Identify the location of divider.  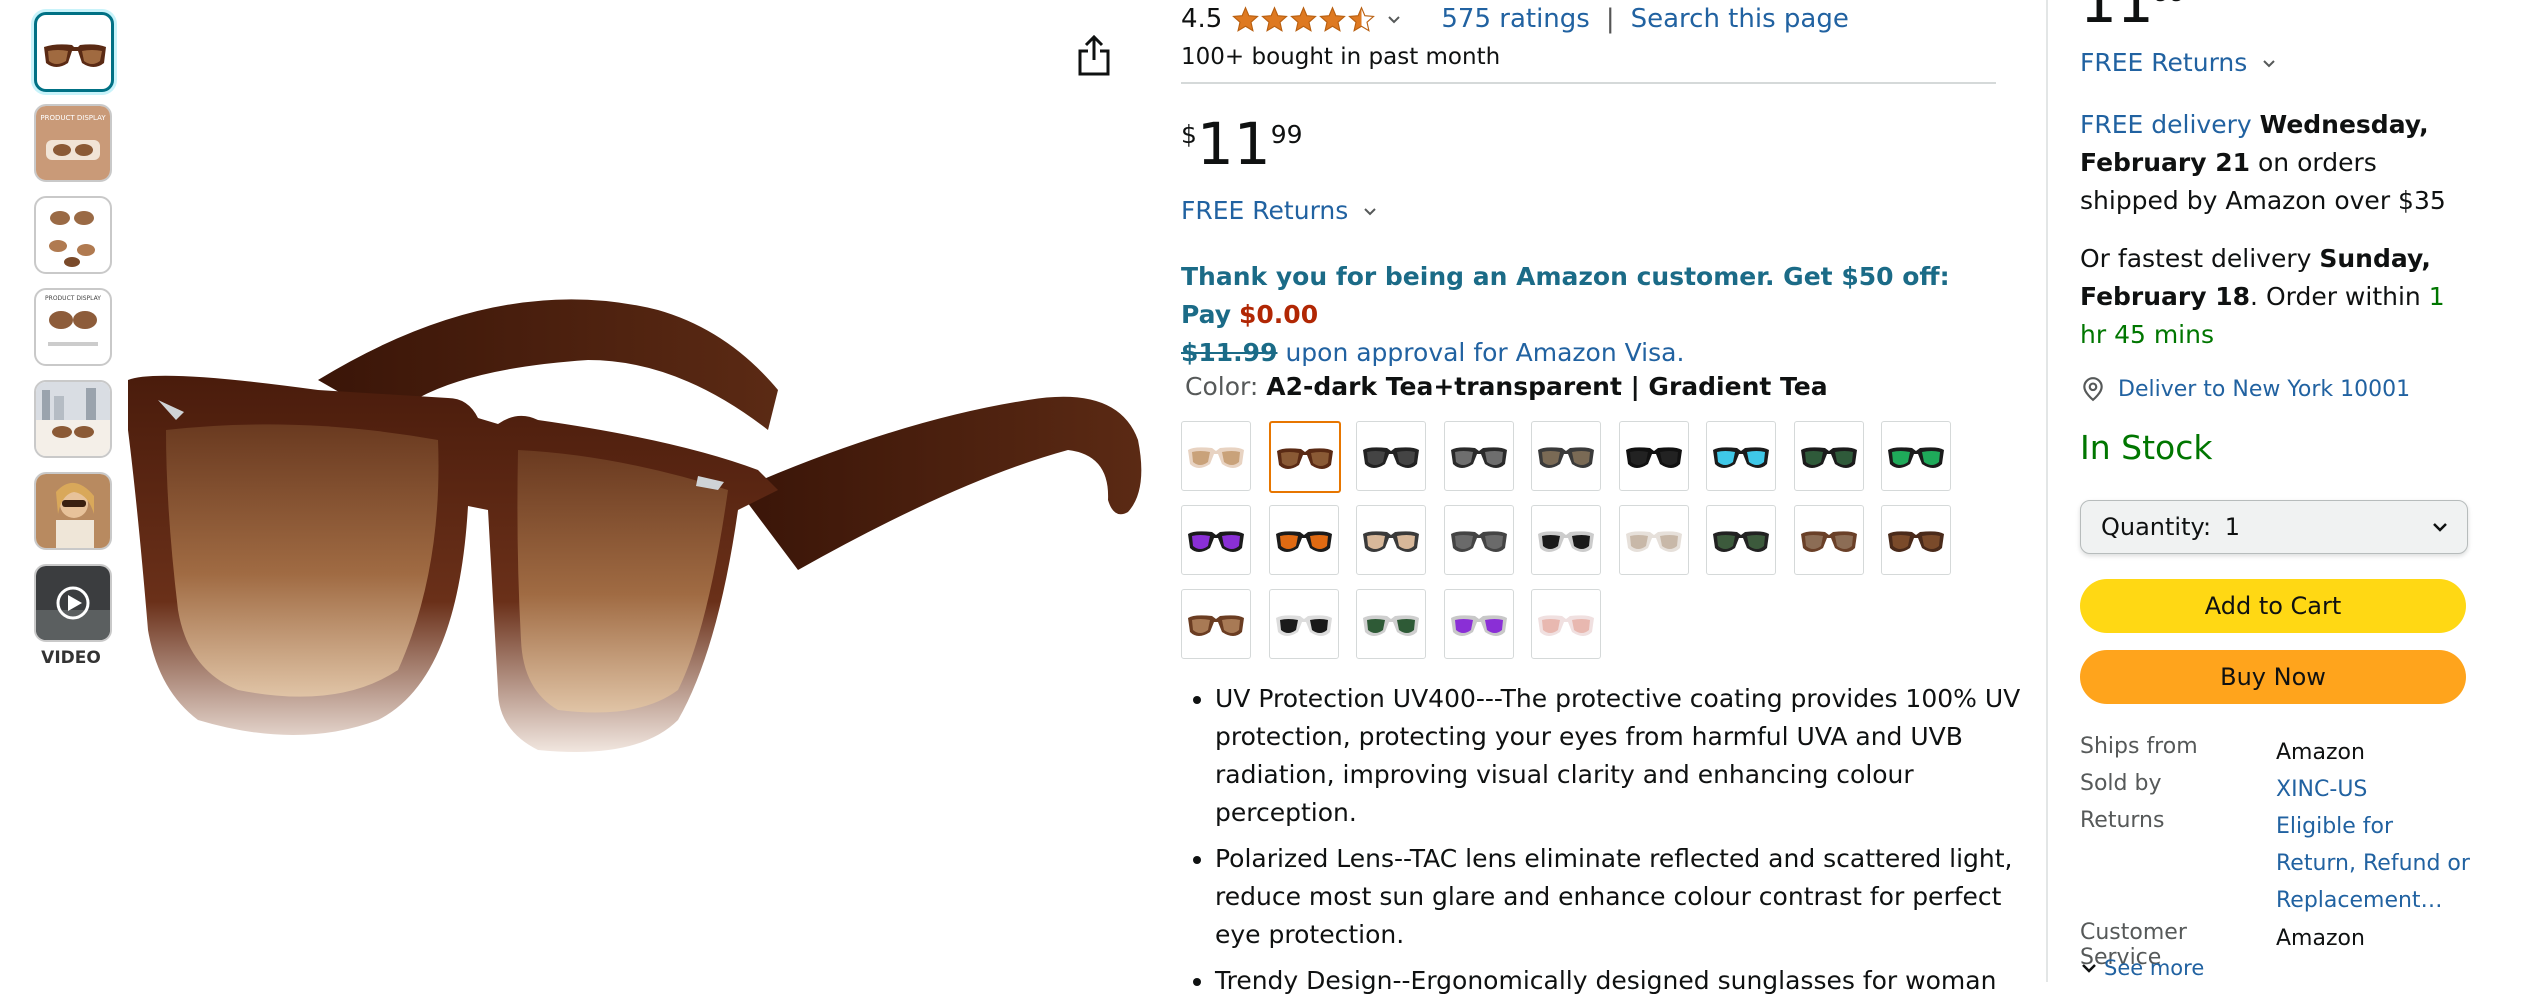
(1588, 83).